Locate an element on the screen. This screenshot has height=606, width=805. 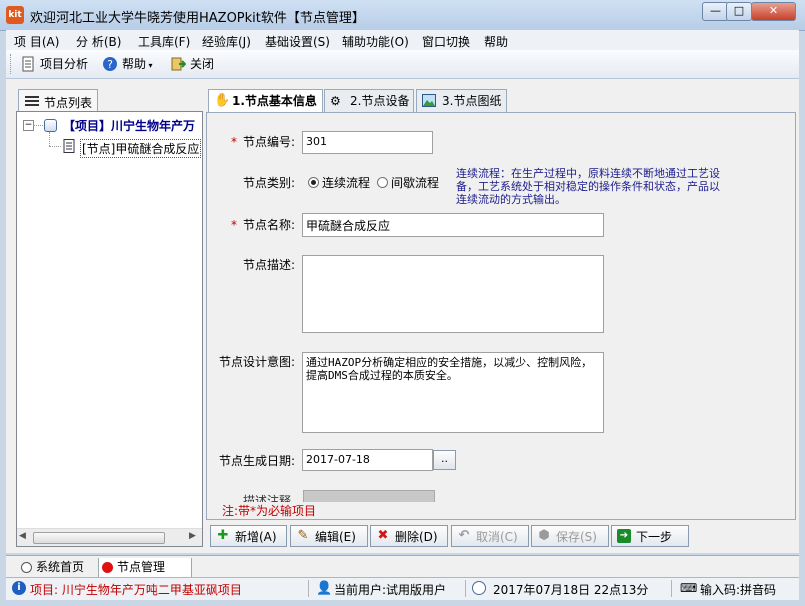
tab-home-label: 系统首页 is located at coordinates (60, 567).